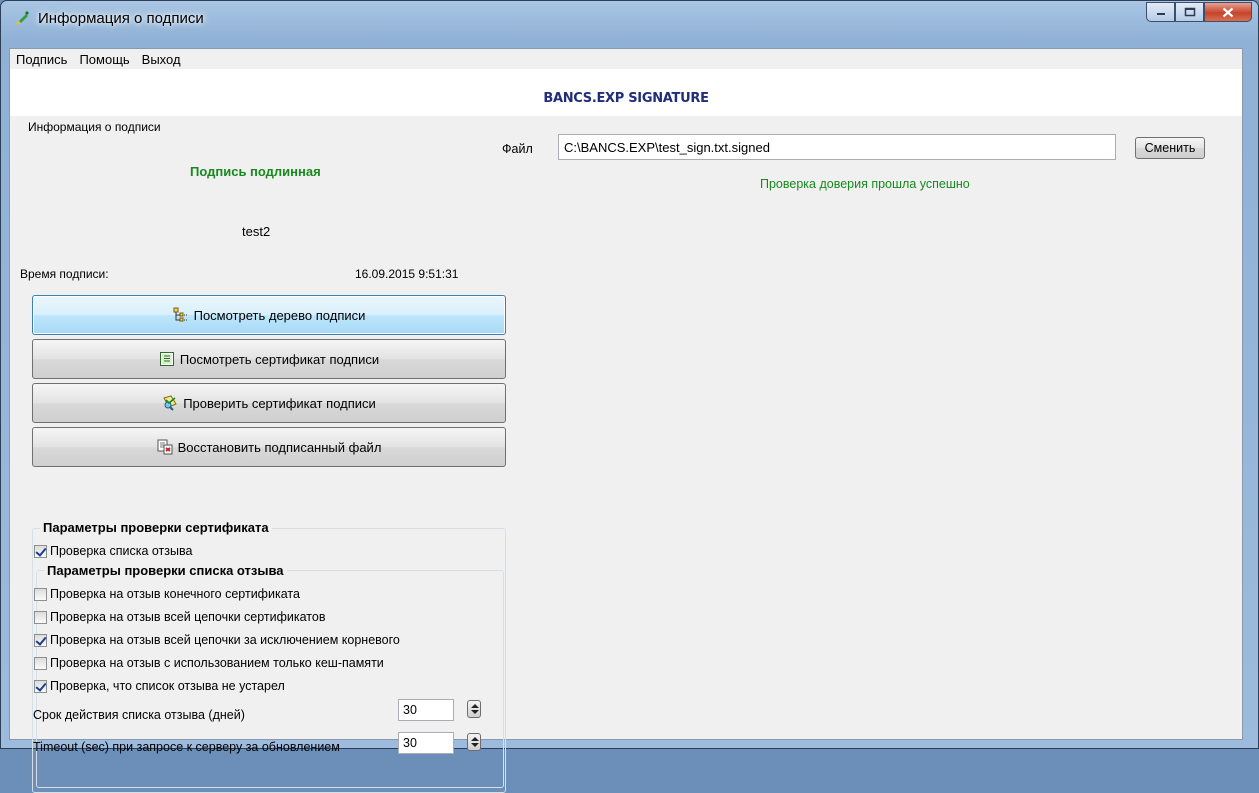  I want to click on view-signature-tree-button: Посмотреть дерево подписи, so click(269, 315).